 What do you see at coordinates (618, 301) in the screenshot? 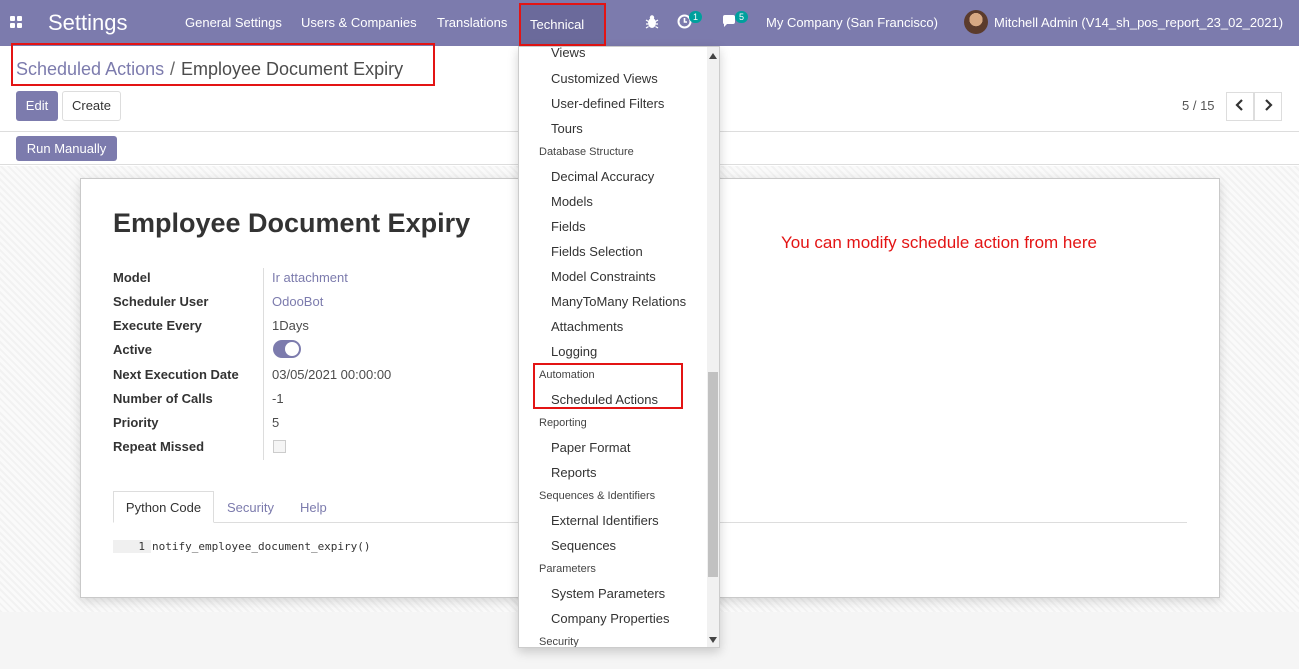
I see `dropdown-item-many2many-relations: ManyToMany Relations` at bounding box center [618, 301].